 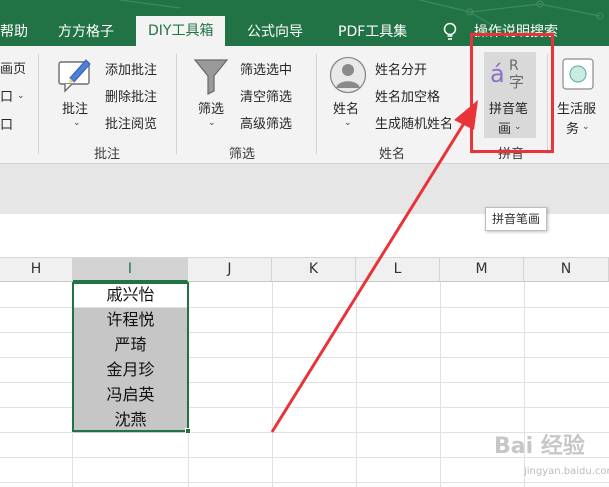 What do you see at coordinates (181, 31) in the screenshot?
I see `tab-diy-toolbox: DIY工具箱` at bounding box center [181, 31].